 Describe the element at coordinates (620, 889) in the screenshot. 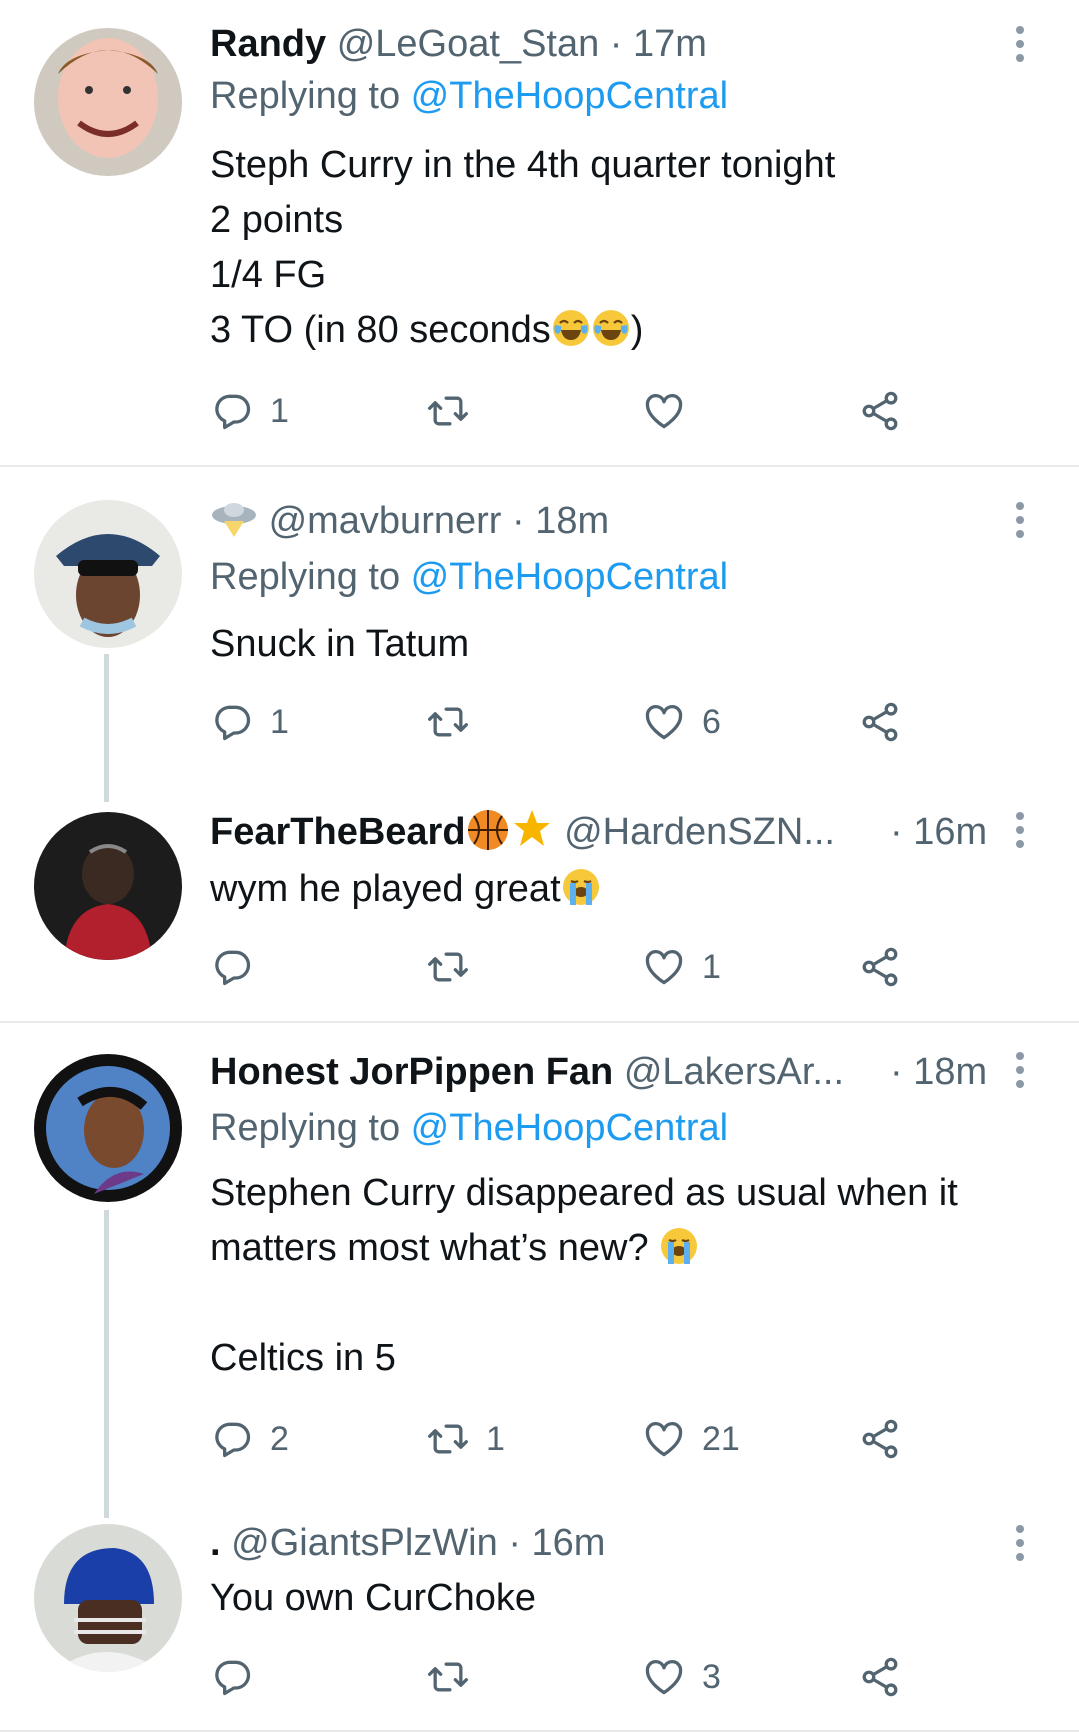

I see `tweet-text: wym he played great` at that location.